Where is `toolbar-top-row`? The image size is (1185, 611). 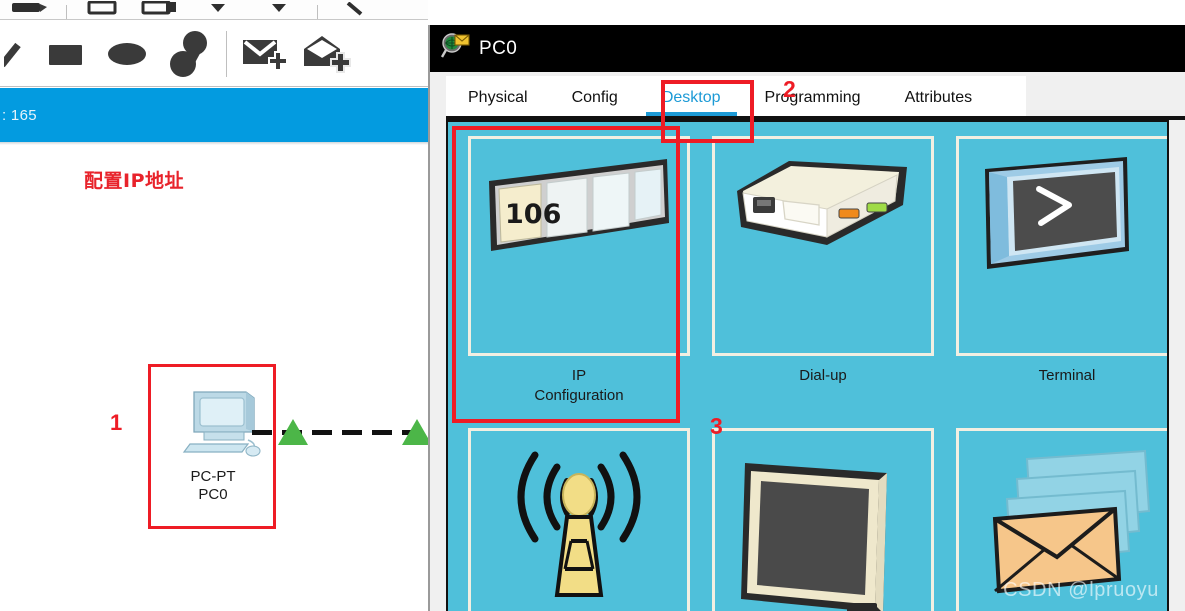
toolbar-top-row is located at coordinates (214, 10).